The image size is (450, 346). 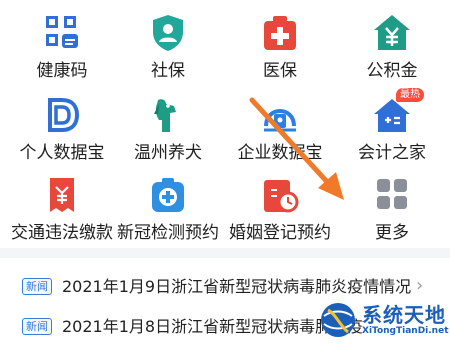 I want to click on news-title: 2021年1月9日浙江省新型冠状病毒肺炎疫情情况, so click(x=237, y=286).